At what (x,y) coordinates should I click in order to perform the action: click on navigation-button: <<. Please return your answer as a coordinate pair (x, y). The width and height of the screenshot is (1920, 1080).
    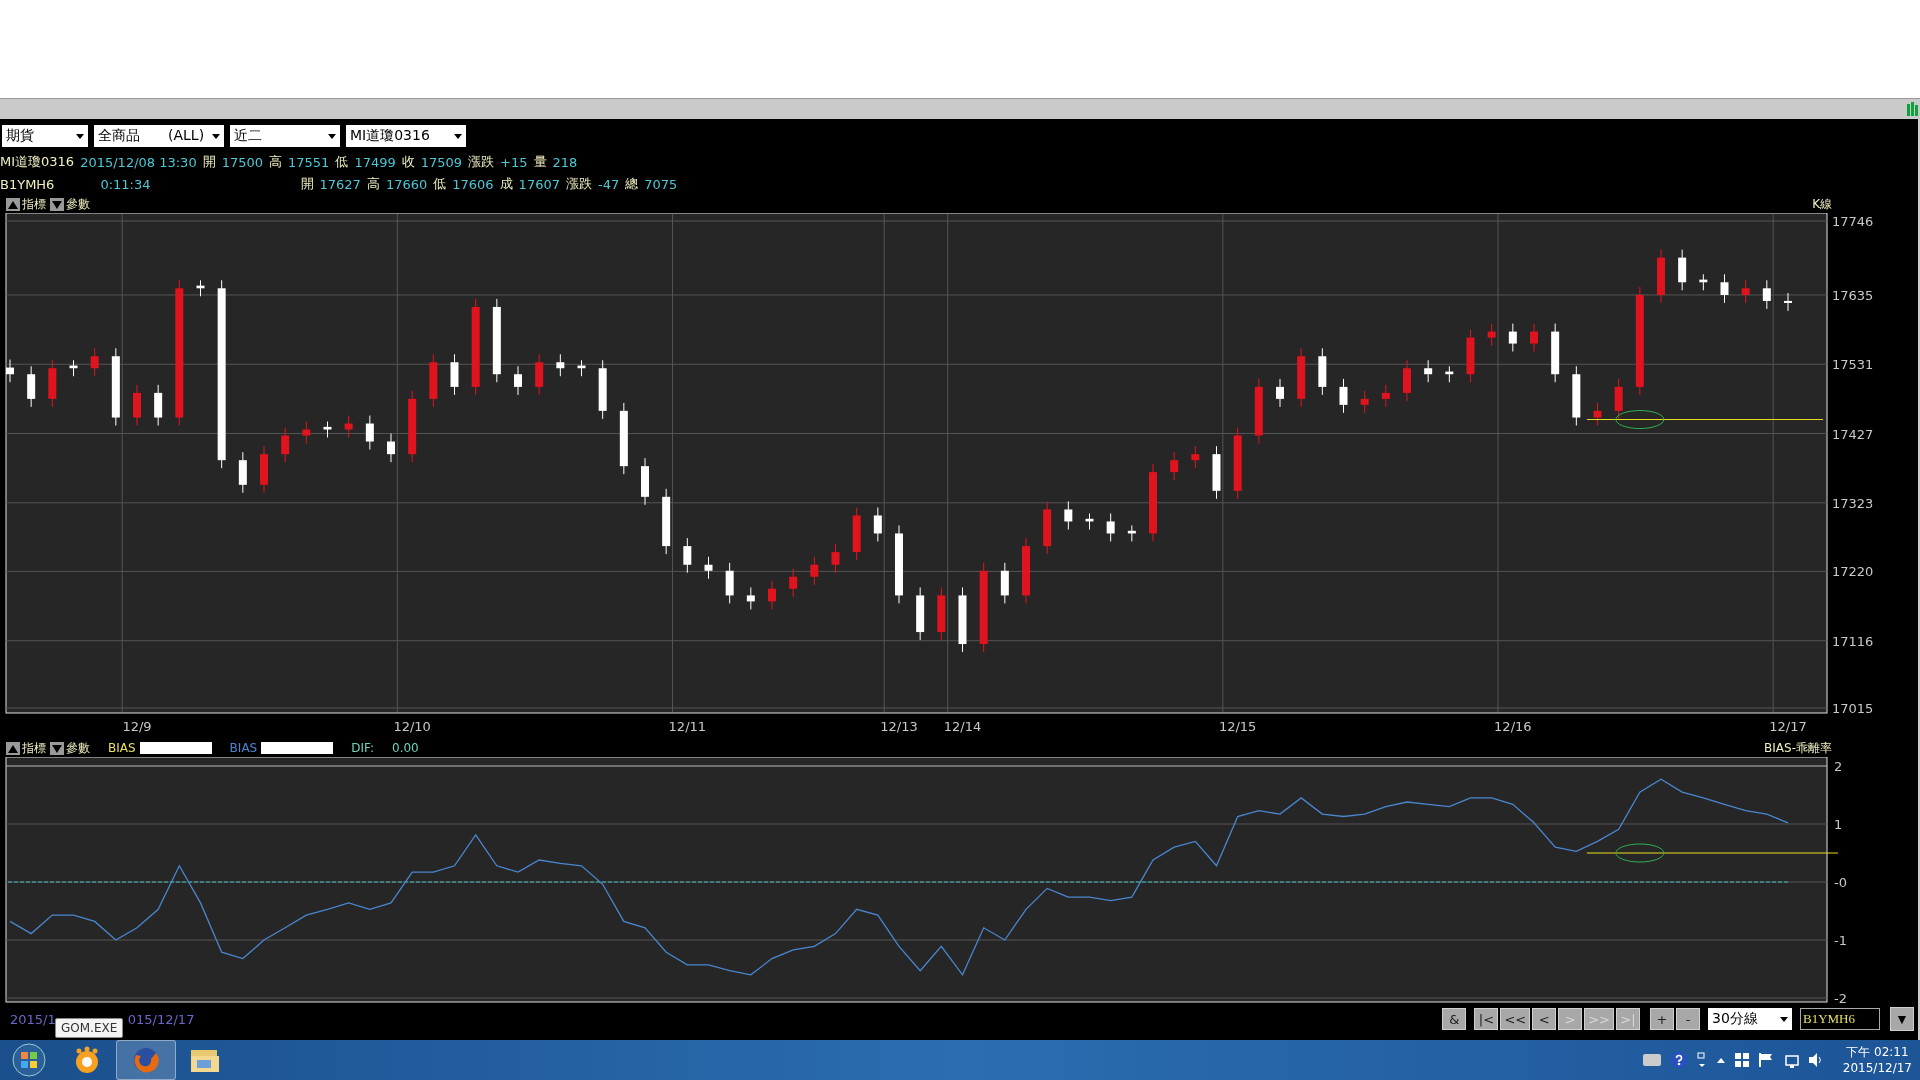
    Looking at the image, I should click on (1515, 1019).